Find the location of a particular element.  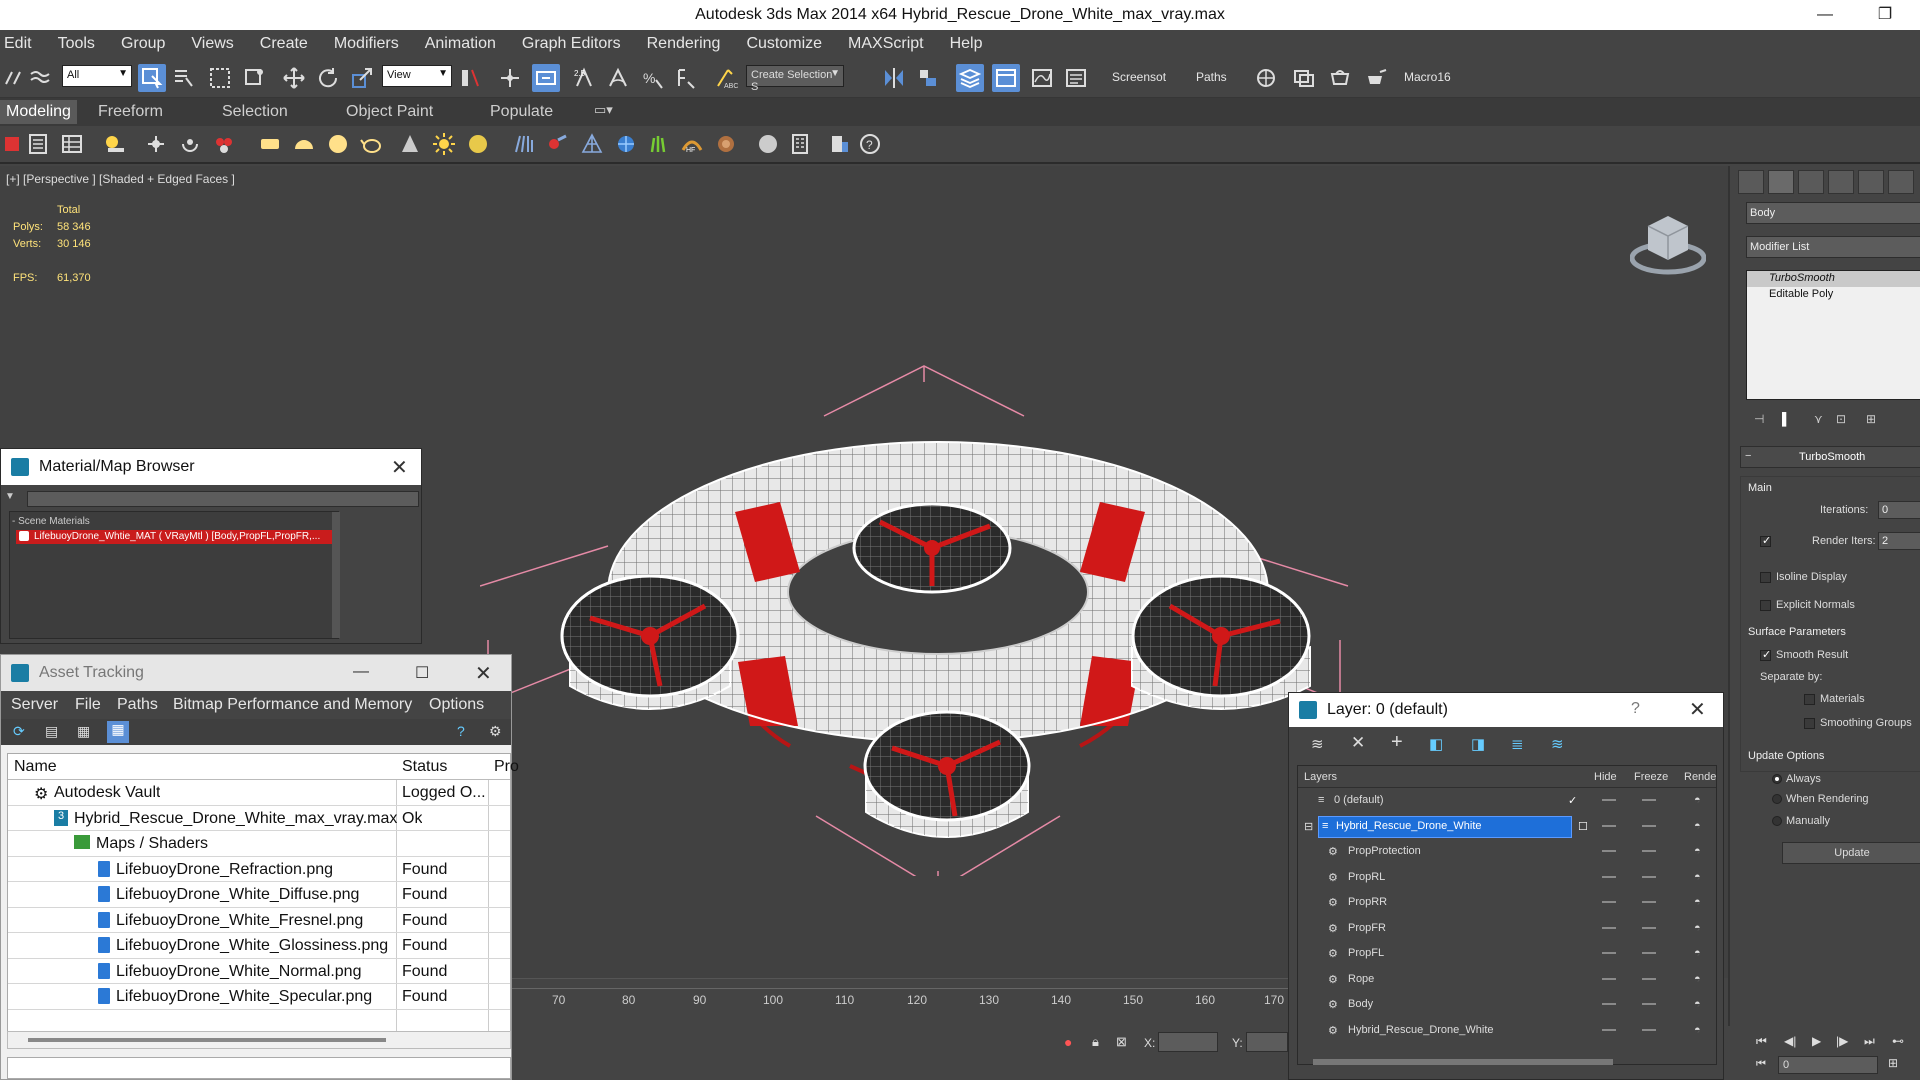

render-iterative-icon is located at coordinates (1376, 78).